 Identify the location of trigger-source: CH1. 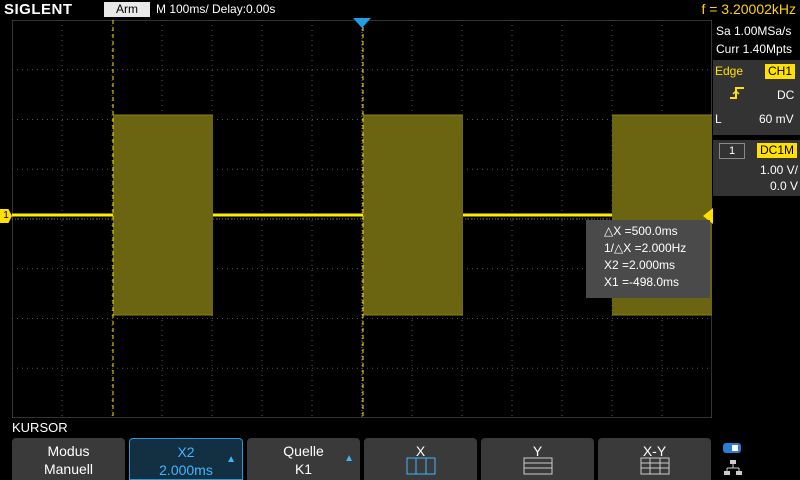
(780, 71).